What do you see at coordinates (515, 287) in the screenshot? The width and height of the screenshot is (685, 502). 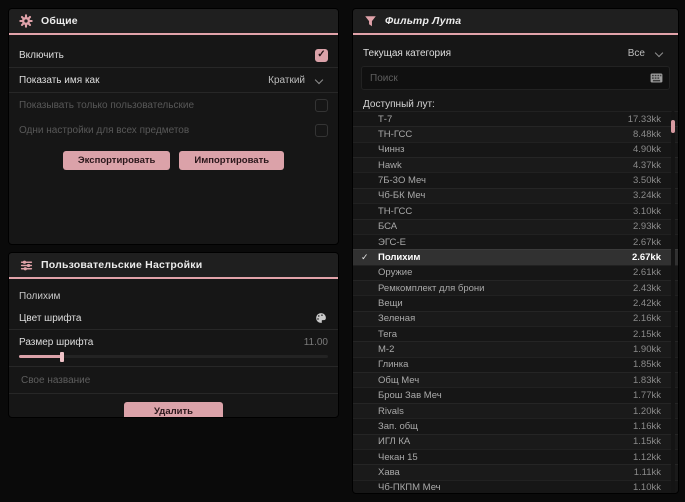 I see `loot-list-item: ✓ Ремкомплект для брони 2.43kk` at bounding box center [515, 287].